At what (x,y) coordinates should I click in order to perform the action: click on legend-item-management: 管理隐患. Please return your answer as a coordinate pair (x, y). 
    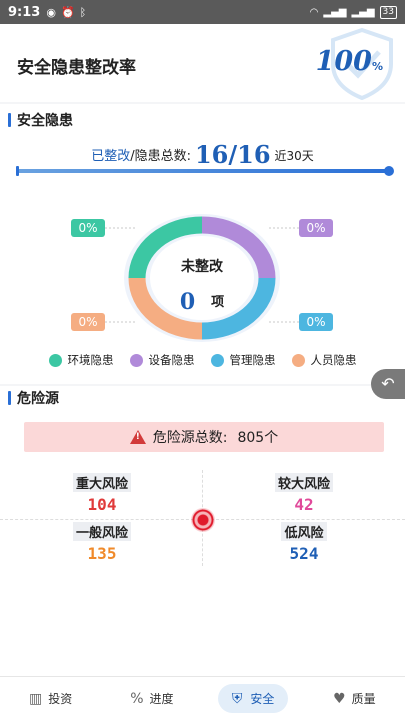
    Looking at the image, I should click on (243, 360).